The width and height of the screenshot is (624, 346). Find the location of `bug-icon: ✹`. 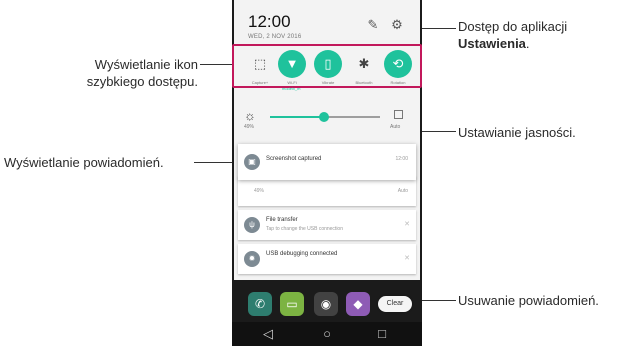

bug-icon: ✹ is located at coordinates (252, 259).